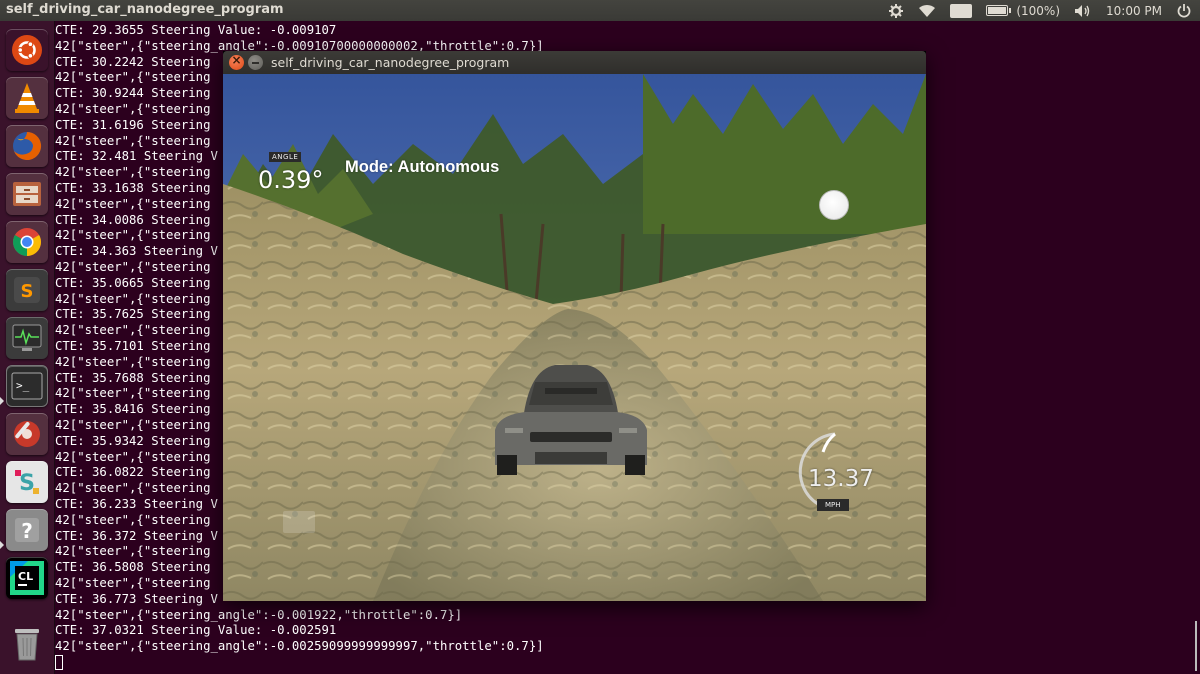 This screenshot has width=1200, height=674. I want to click on battery-fill, so click(997, 10).